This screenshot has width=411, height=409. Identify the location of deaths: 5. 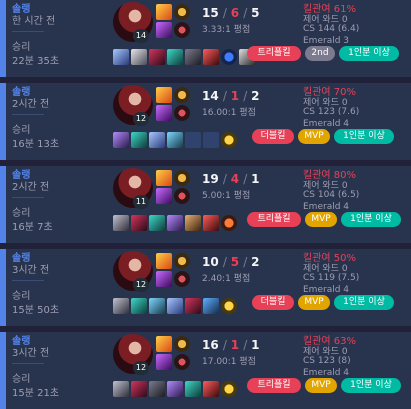
(235, 262).